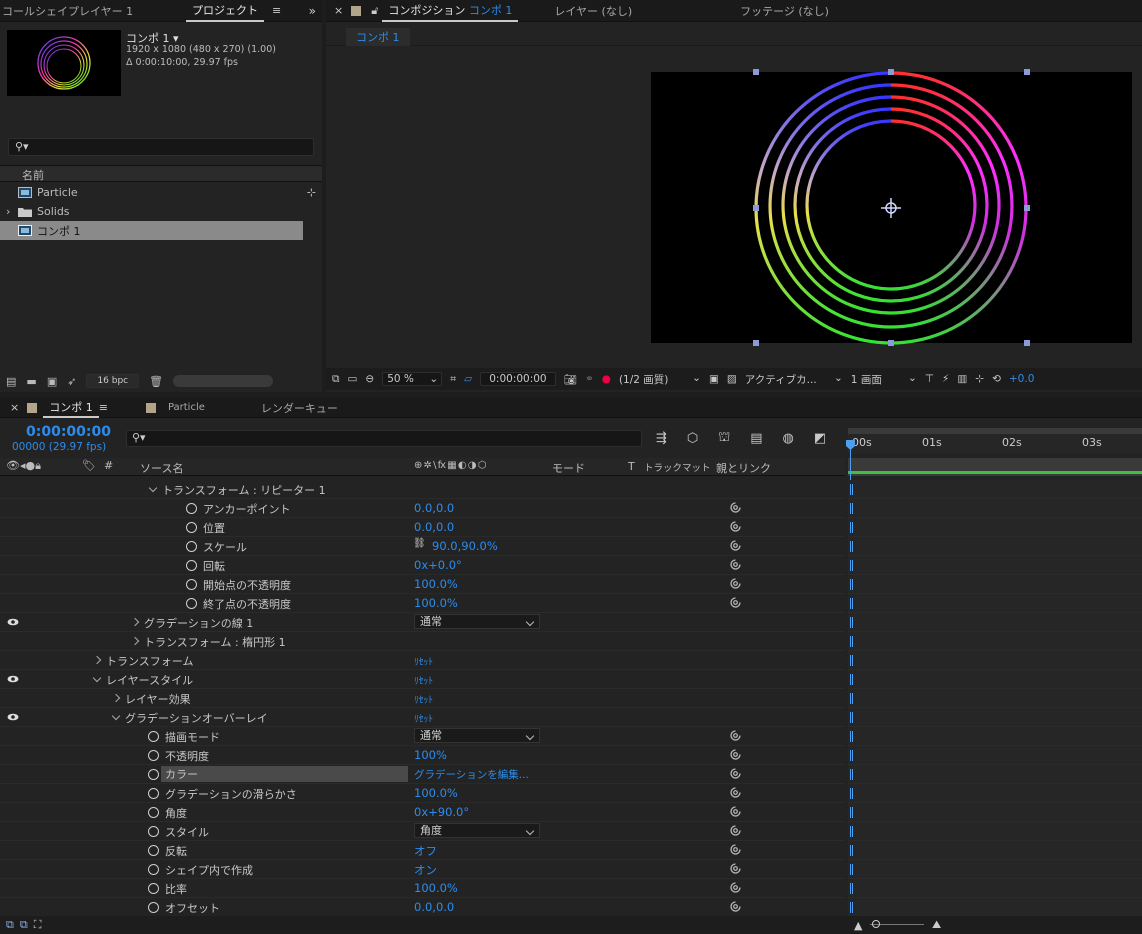 The image size is (1142, 934). Describe the element at coordinates (422, 755) in the screenshot. I see `property-row: 不透明度 100%` at that location.